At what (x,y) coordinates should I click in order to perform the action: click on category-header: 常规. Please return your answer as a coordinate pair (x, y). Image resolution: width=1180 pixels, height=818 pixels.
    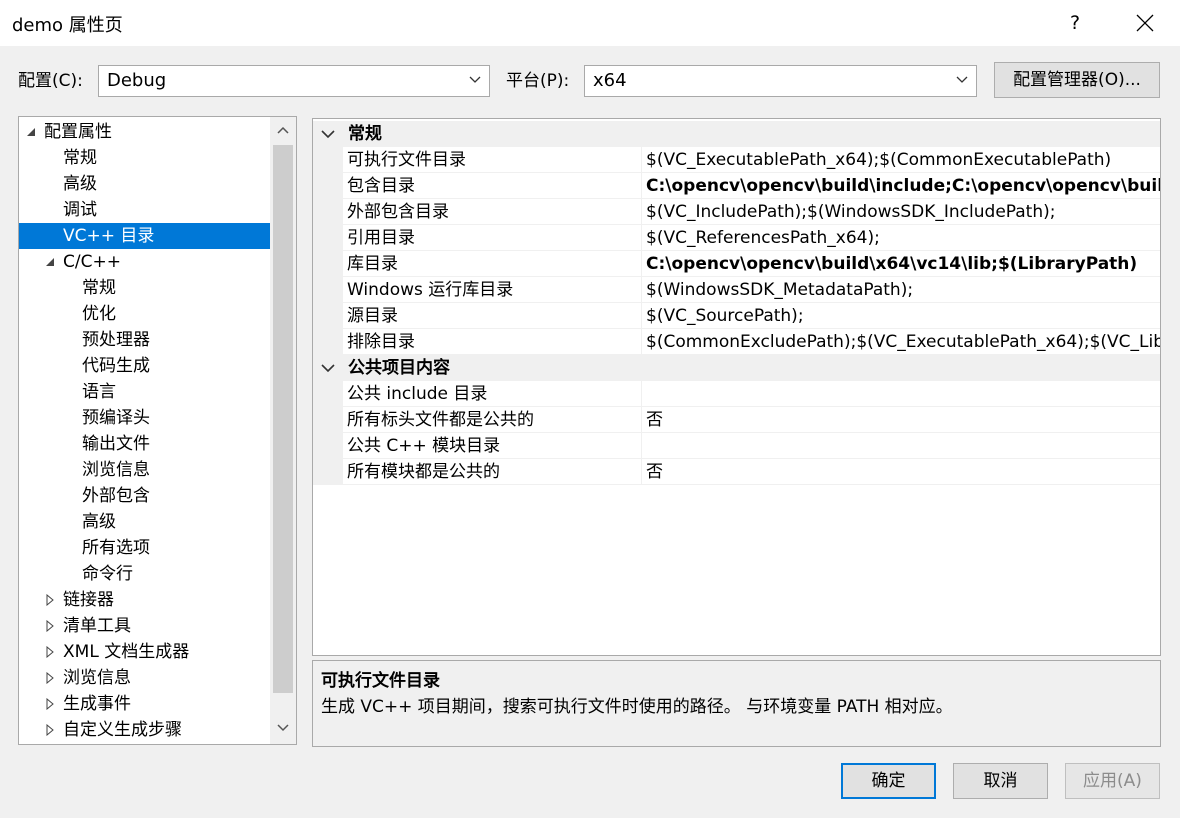
    Looking at the image, I should click on (736, 134).